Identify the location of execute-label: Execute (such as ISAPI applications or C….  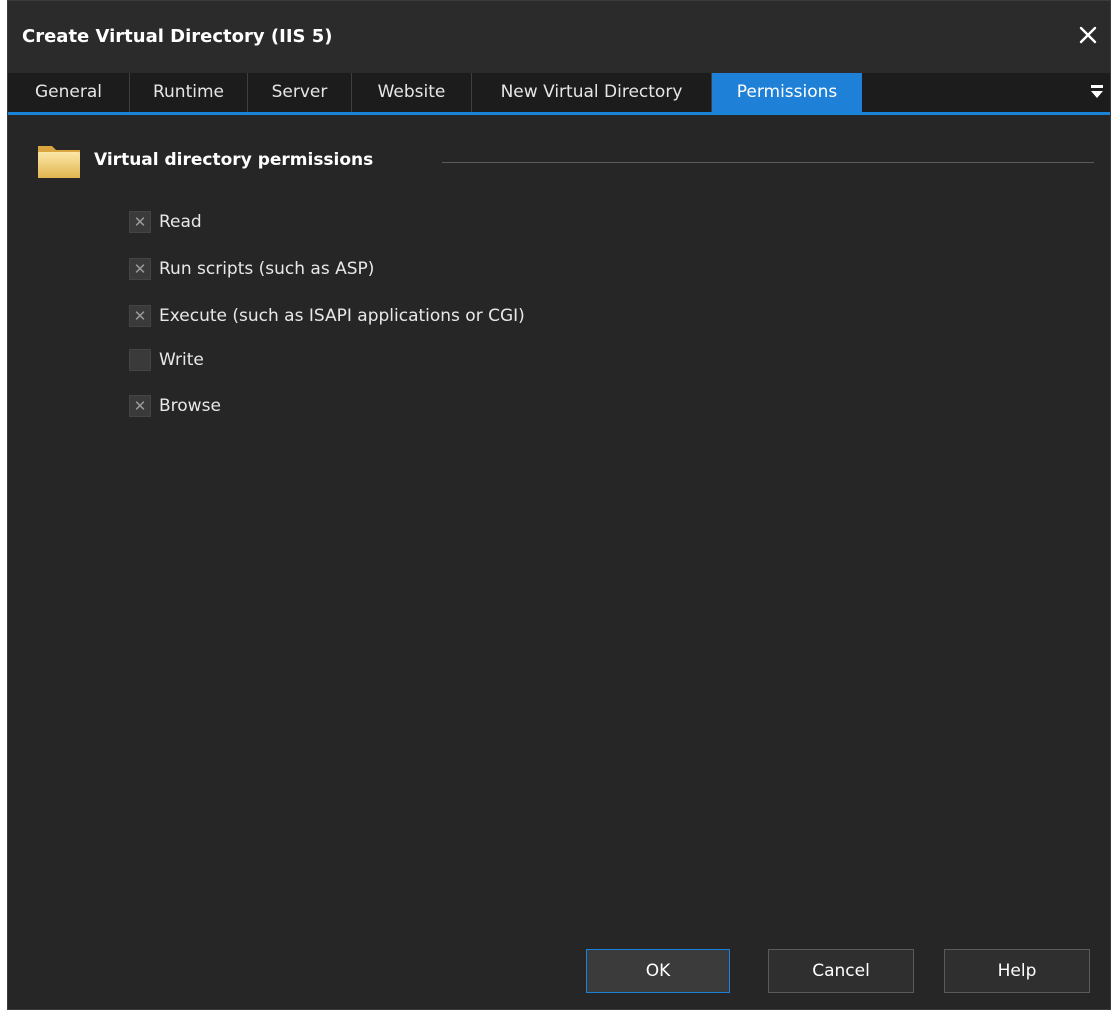
(342, 316).